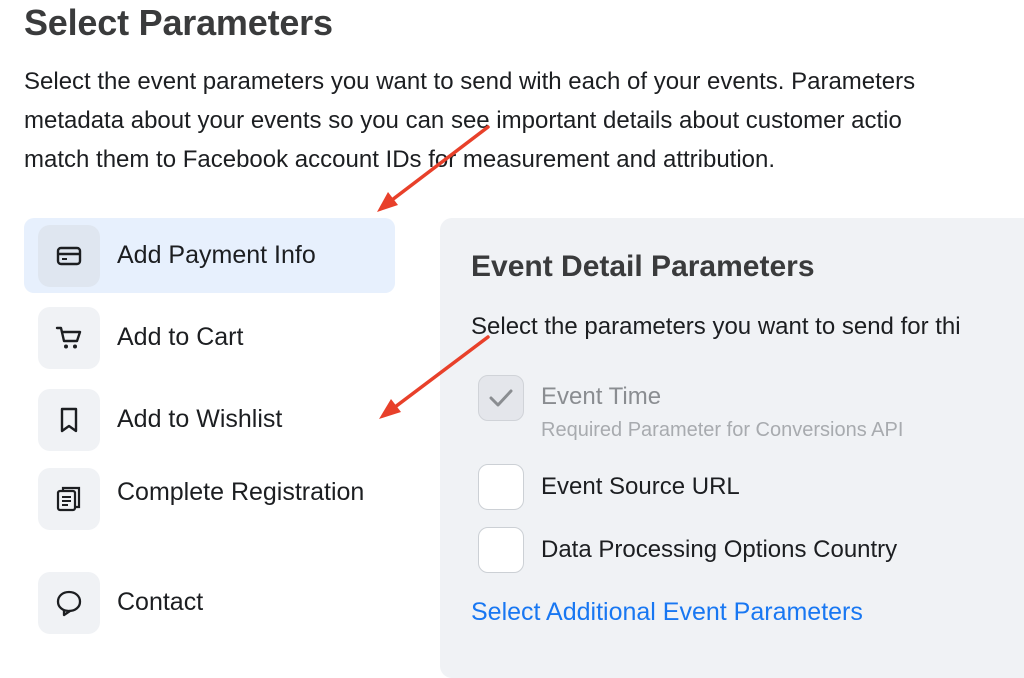 This screenshot has width=1024, height=678. Describe the element at coordinates (178, 22) in the screenshot. I see `page-title: Select Parameters` at that location.